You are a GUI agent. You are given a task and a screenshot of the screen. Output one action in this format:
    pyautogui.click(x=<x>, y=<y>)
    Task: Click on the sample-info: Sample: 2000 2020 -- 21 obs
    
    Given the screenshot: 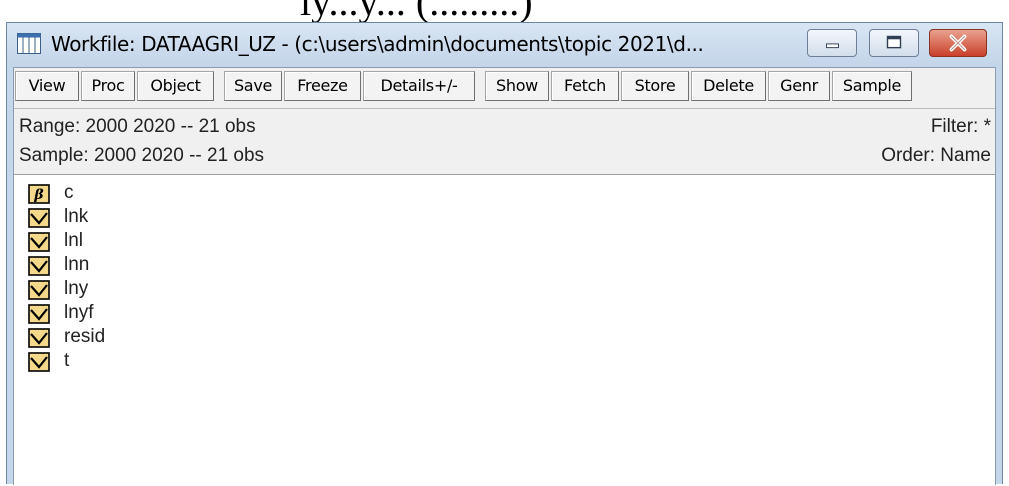 What is the action you would take?
    pyautogui.click(x=142, y=155)
    